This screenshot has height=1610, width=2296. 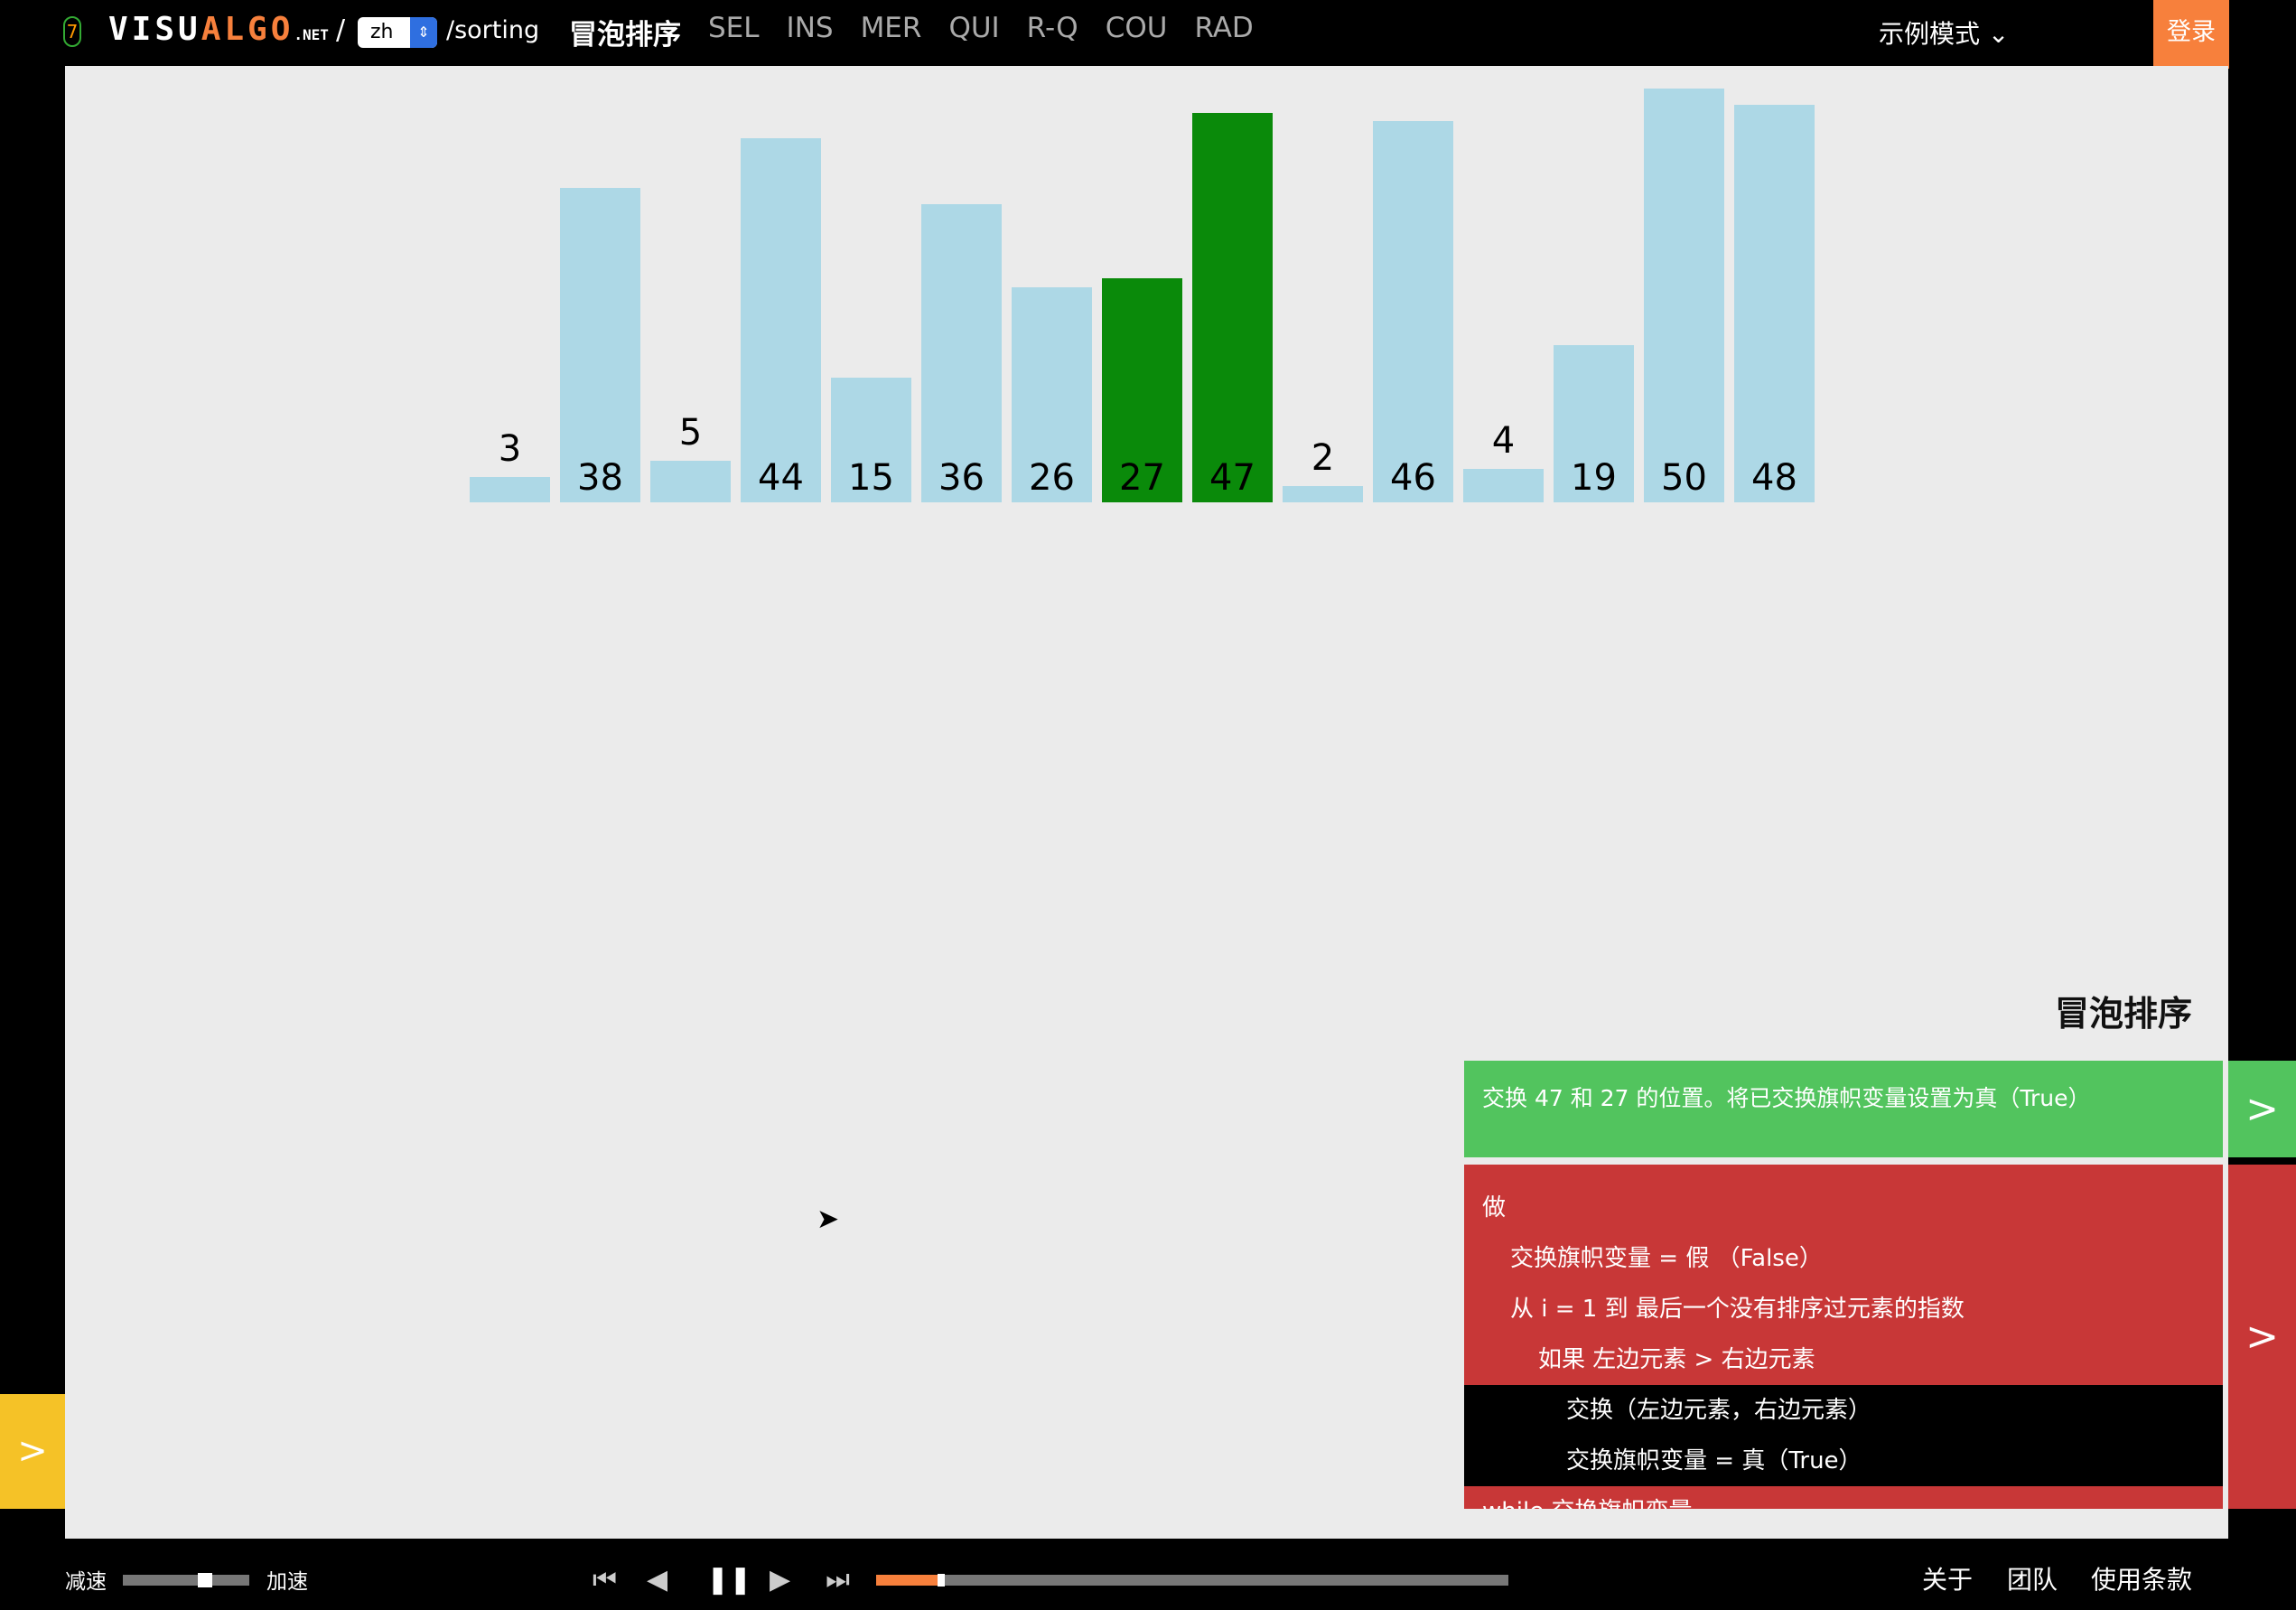 I want to click on faster-label: 加速, so click(x=287, y=1582).